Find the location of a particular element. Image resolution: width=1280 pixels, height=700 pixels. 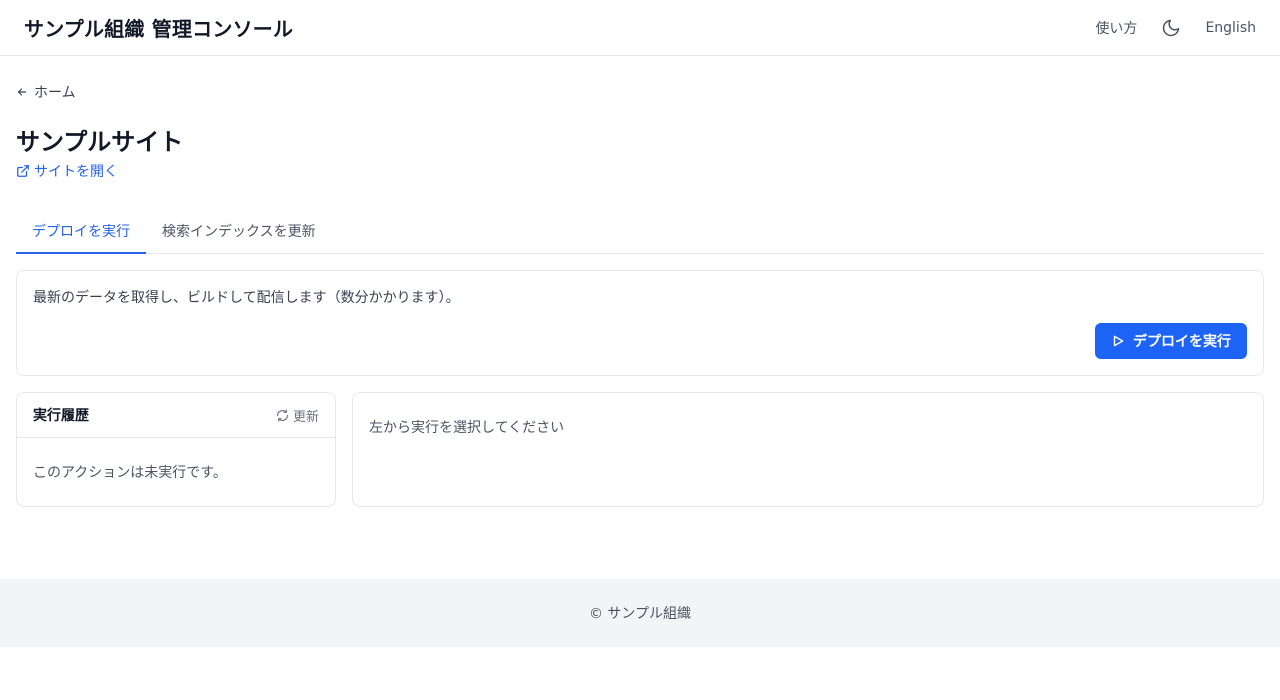

history-panel: 実行履歴 更新 このアクションは未実行です。 is located at coordinates (176, 449).